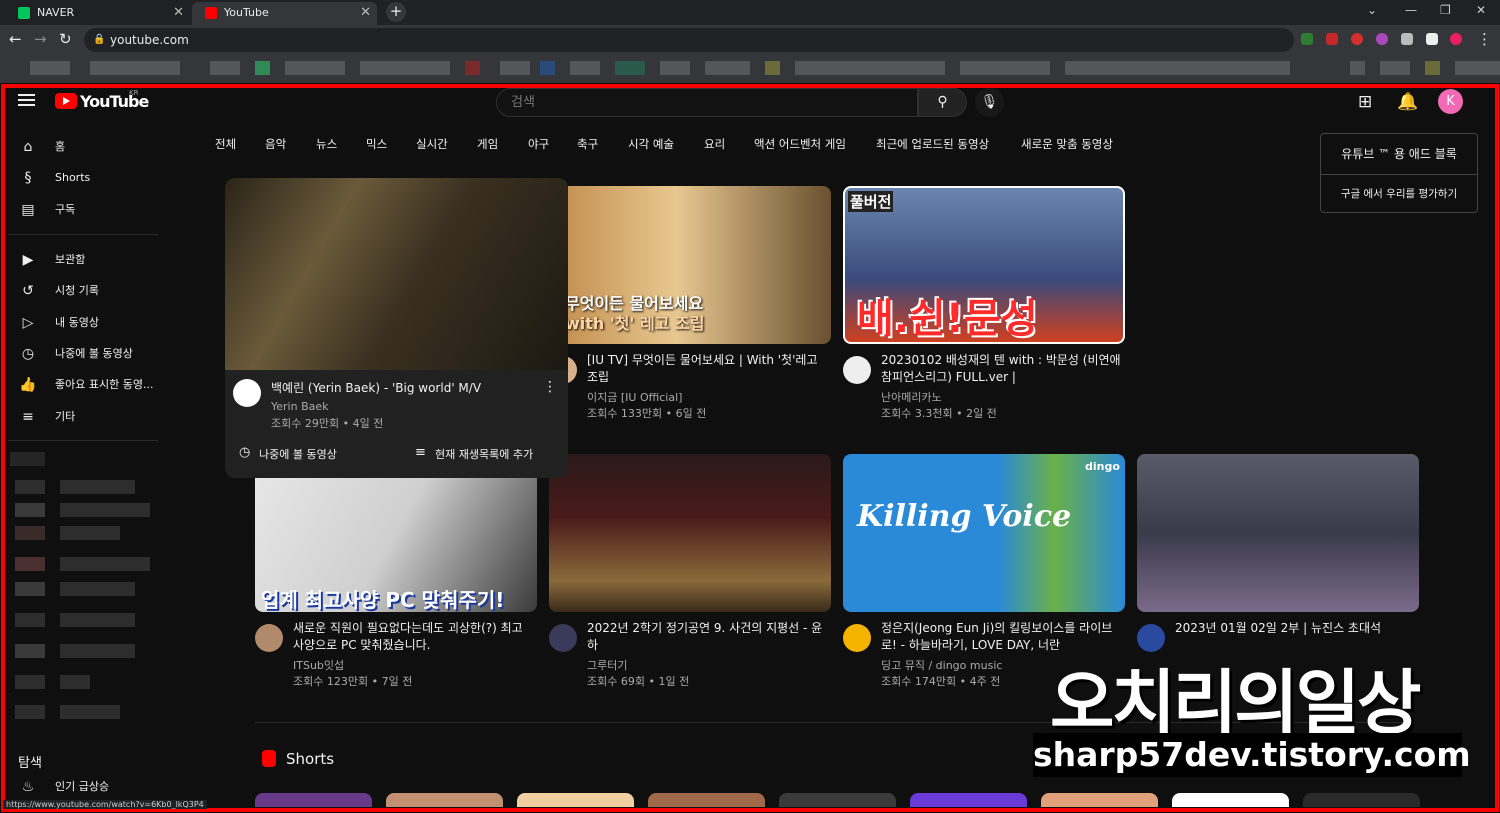  Describe the element at coordinates (989, 102) in the screenshot. I see `voice-search-button: 🎙` at that location.